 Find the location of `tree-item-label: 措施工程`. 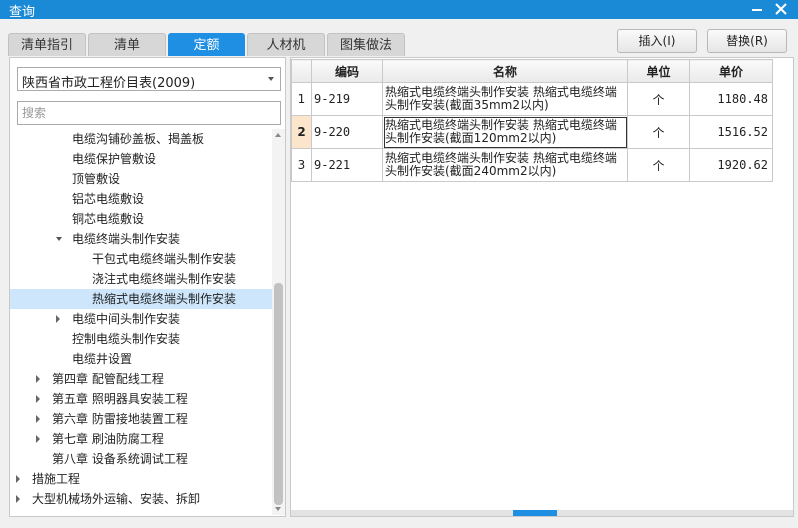

tree-item-label: 措施工程 is located at coordinates (56, 479).